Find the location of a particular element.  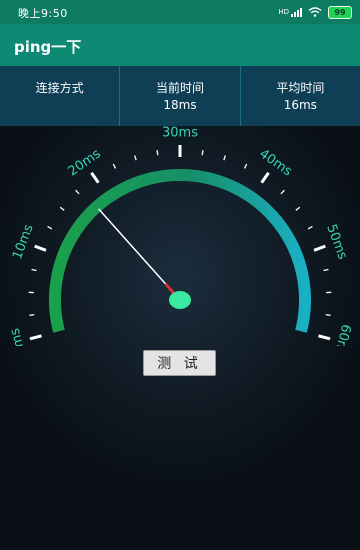

app-title: ping一下 is located at coordinates (48, 47).